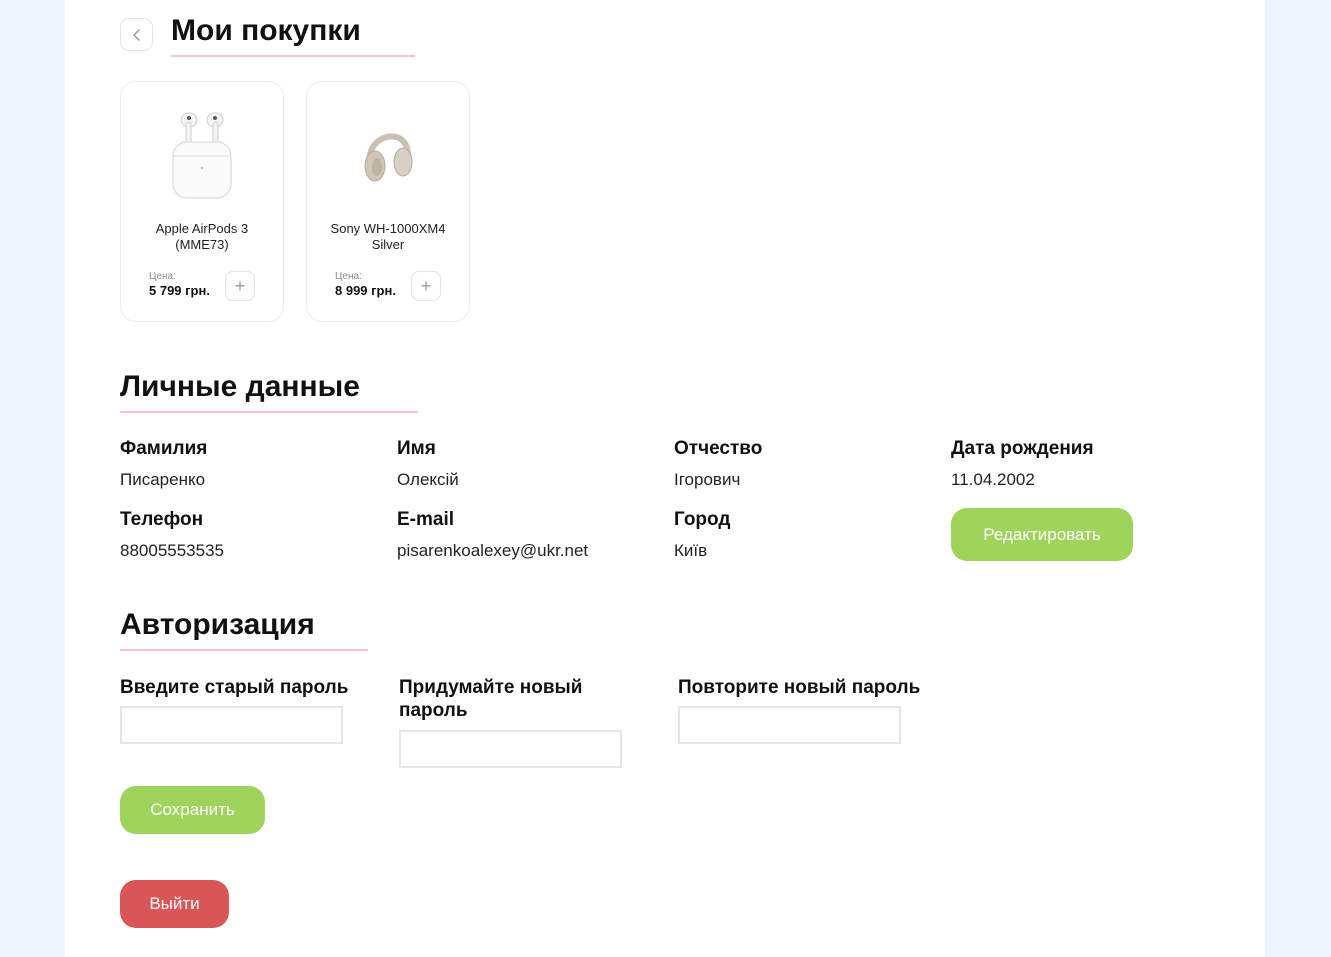 This screenshot has width=1331, height=957. What do you see at coordinates (231, 725) in the screenshot?
I see `old-password-input` at bounding box center [231, 725].